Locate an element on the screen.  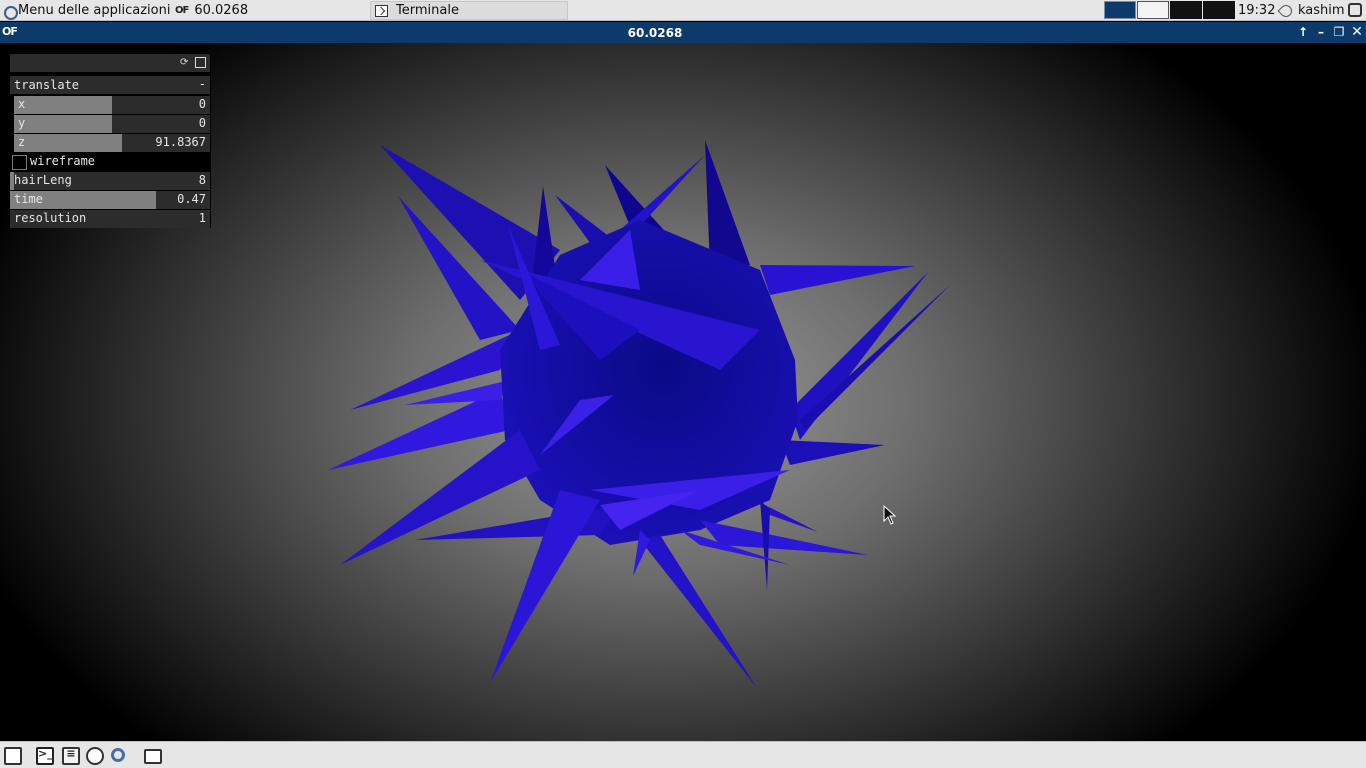
slider-resolution: resolution 1 is located at coordinates (110, 219).